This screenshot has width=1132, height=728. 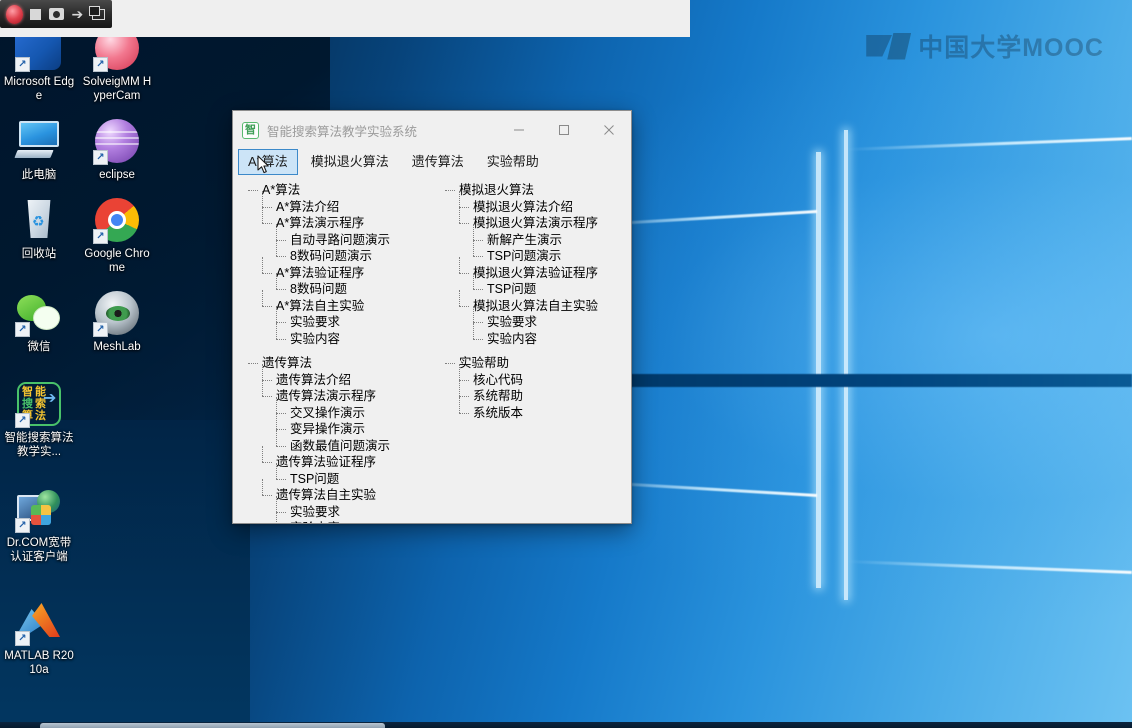 I want to click on desktop-icon-label: Google Chrome, so click(x=117, y=261).